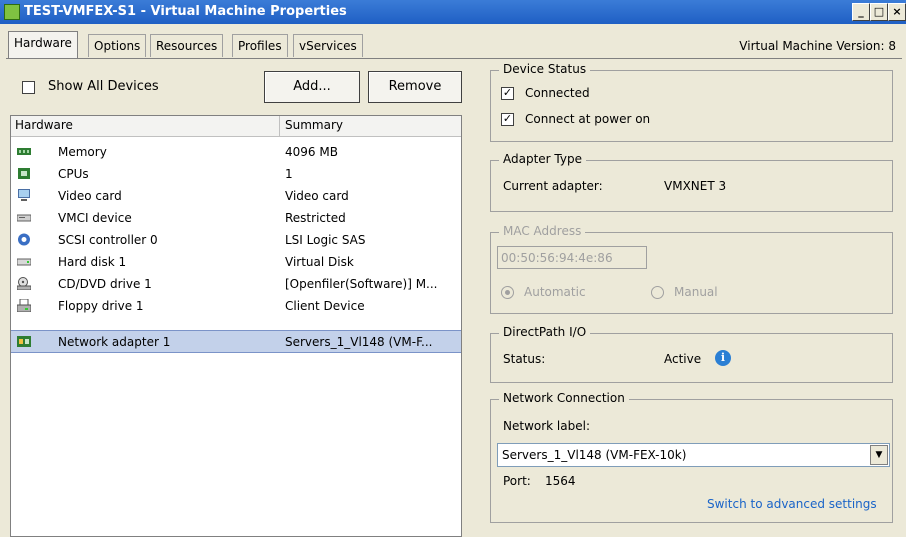  I want to click on hardware-name: Memory, so click(82, 152).